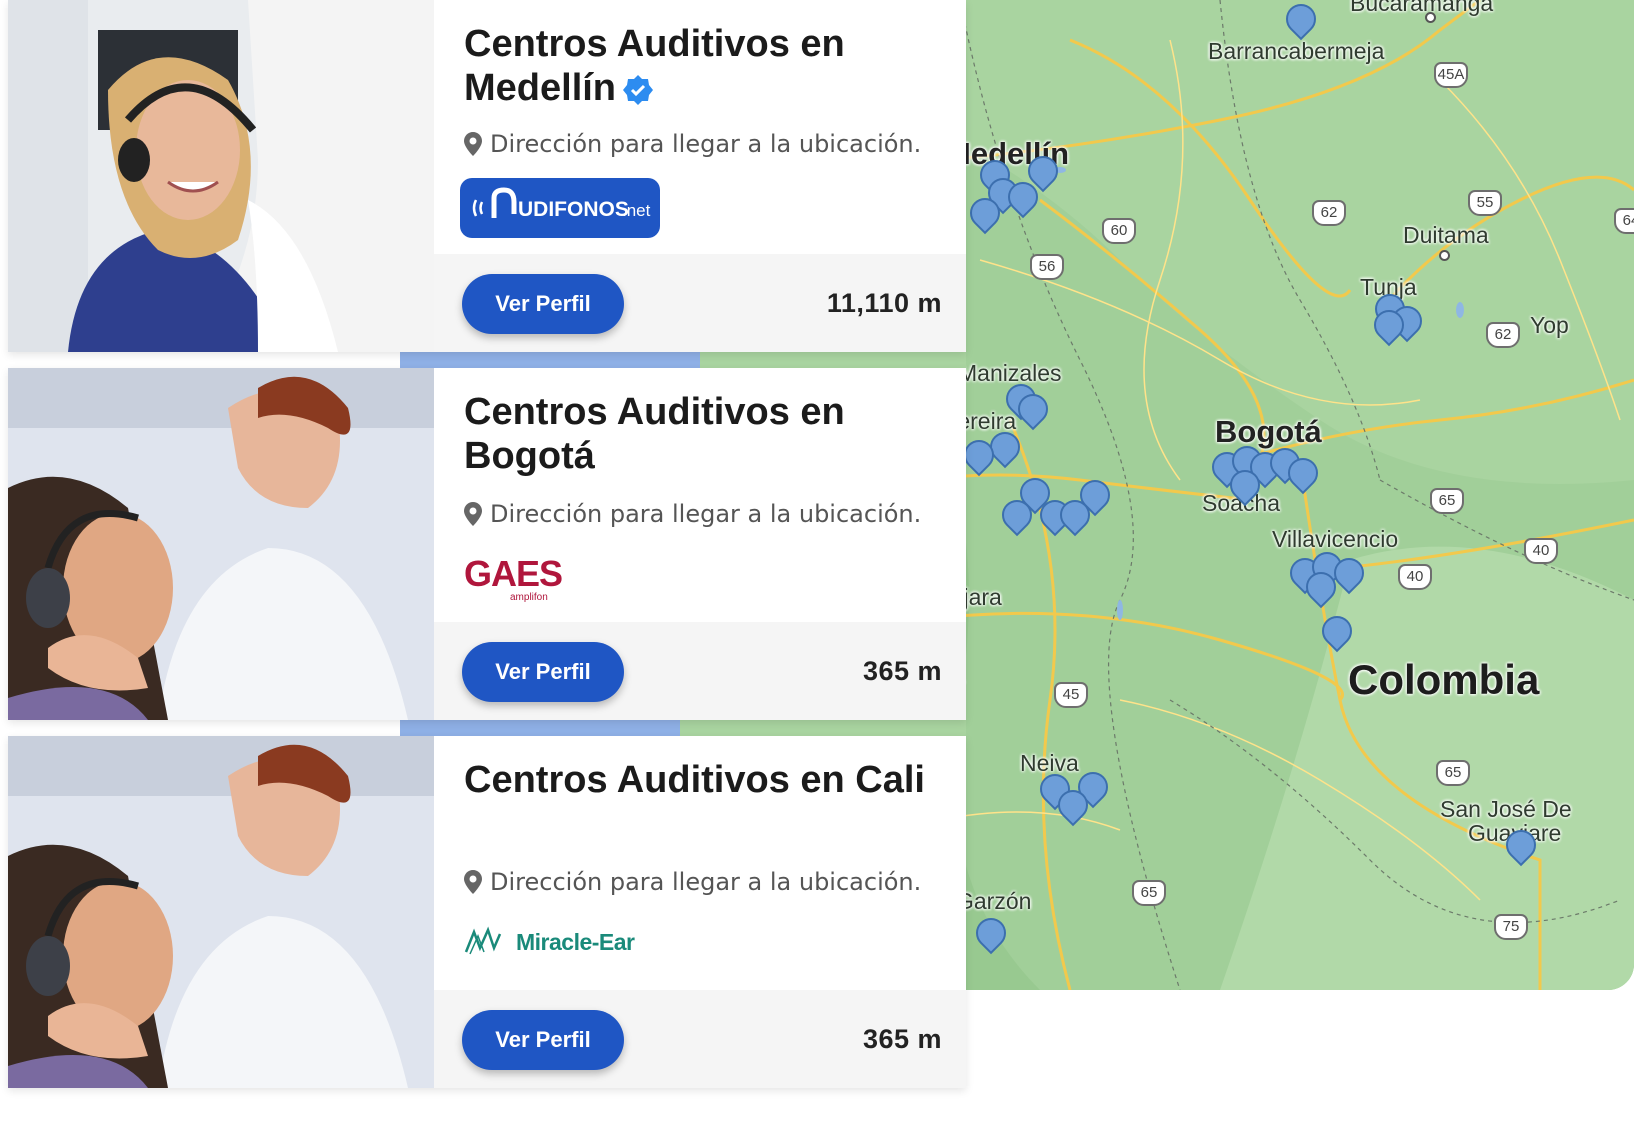  What do you see at coordinates (700, 303) in the screenshot?
I see `card-footer: Ver Perfil 11,110 m` at bounding box center [700, 303].